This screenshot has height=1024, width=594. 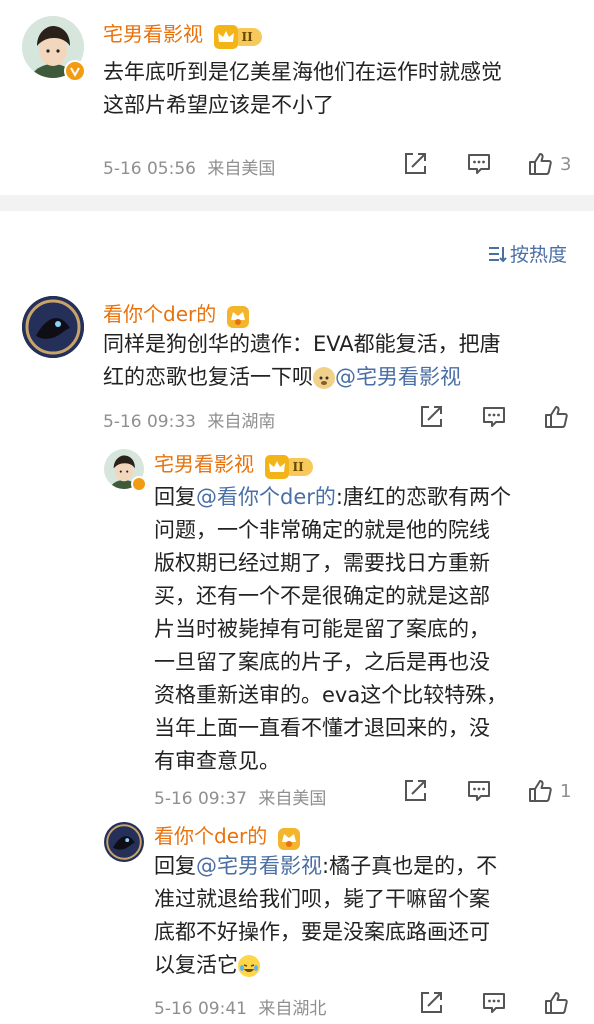 What do you see at coordinates (322, 596) in the screenshot?
I see `reply-line: 买，还有一个不是很确定的就是这部` at bounding box center [322, 596].